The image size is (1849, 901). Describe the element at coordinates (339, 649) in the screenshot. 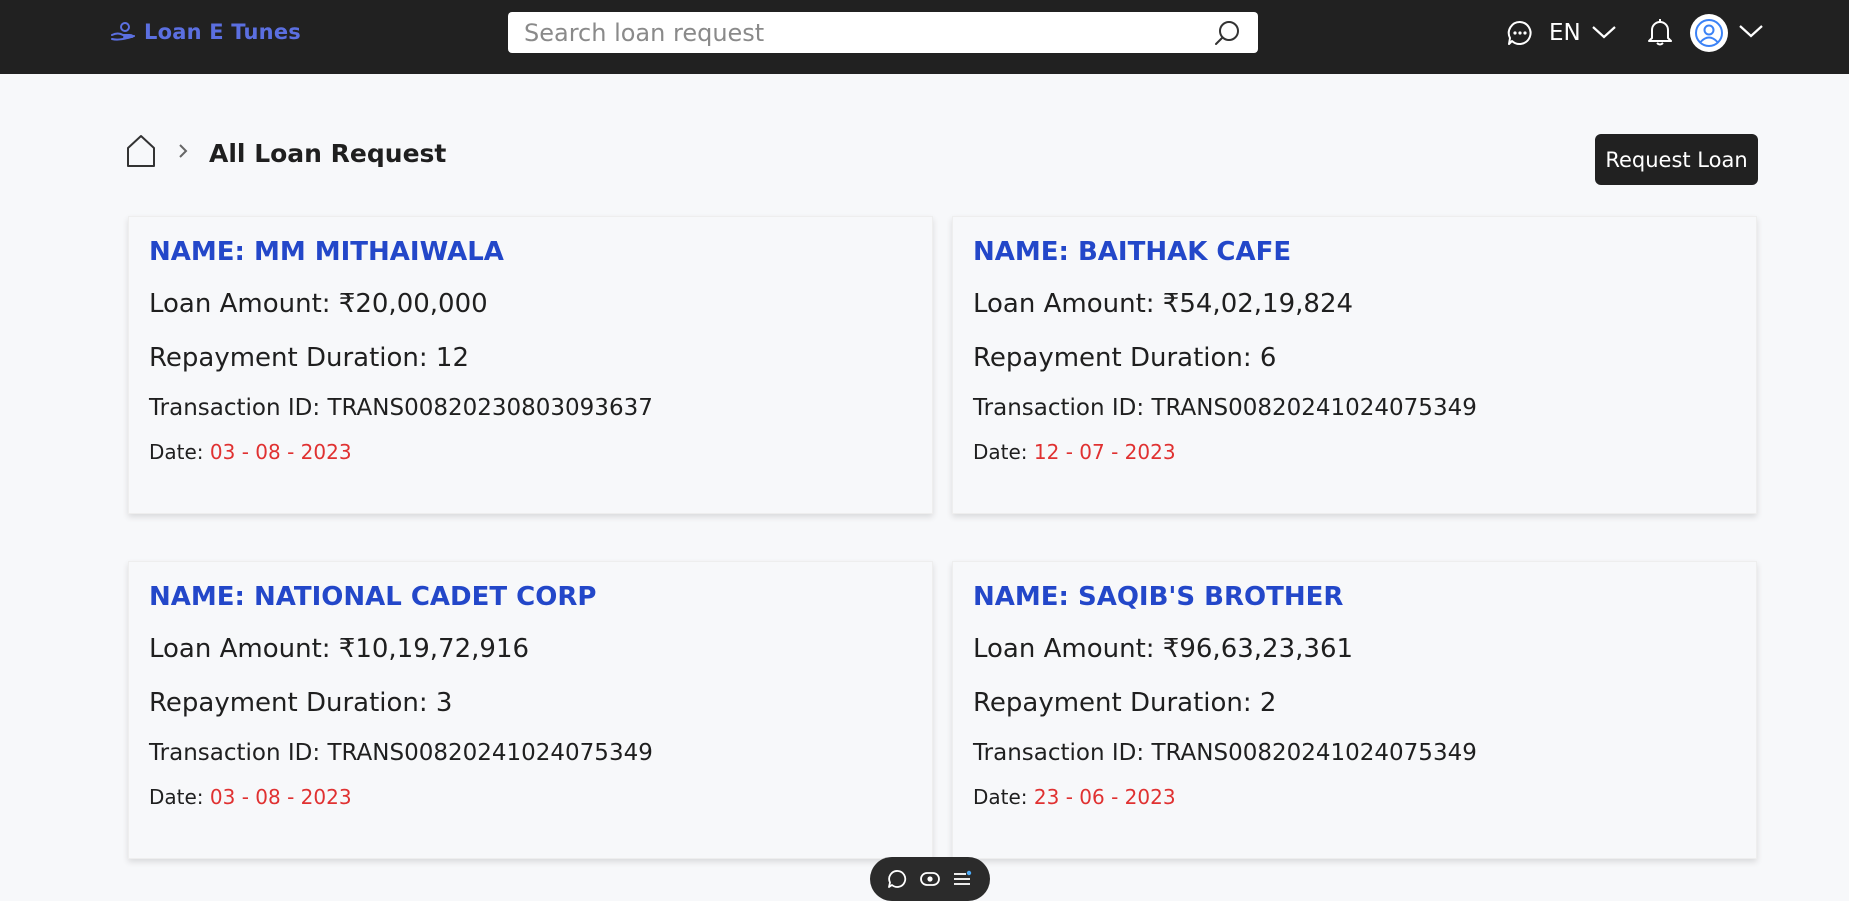

I see `loan-amount: Loan Amount: ₹10,19,72,916` at that location.